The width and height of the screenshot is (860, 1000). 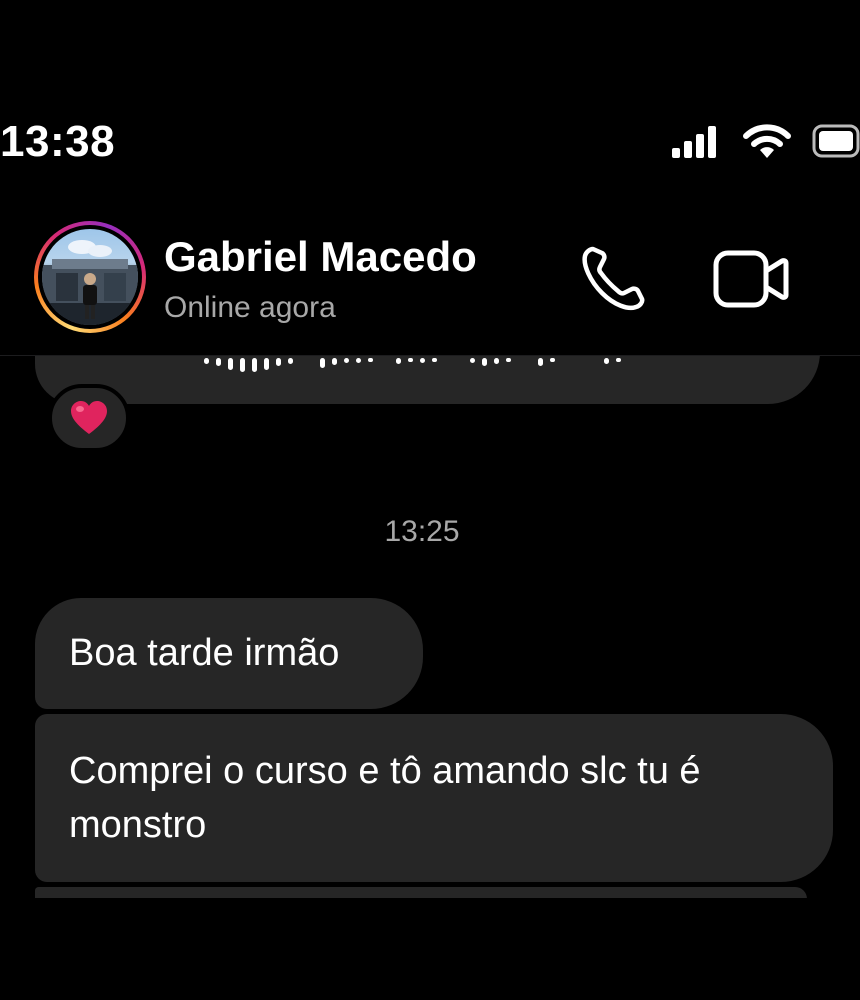 I want to click on avatar-photo-art, so click(x=90, y=282).